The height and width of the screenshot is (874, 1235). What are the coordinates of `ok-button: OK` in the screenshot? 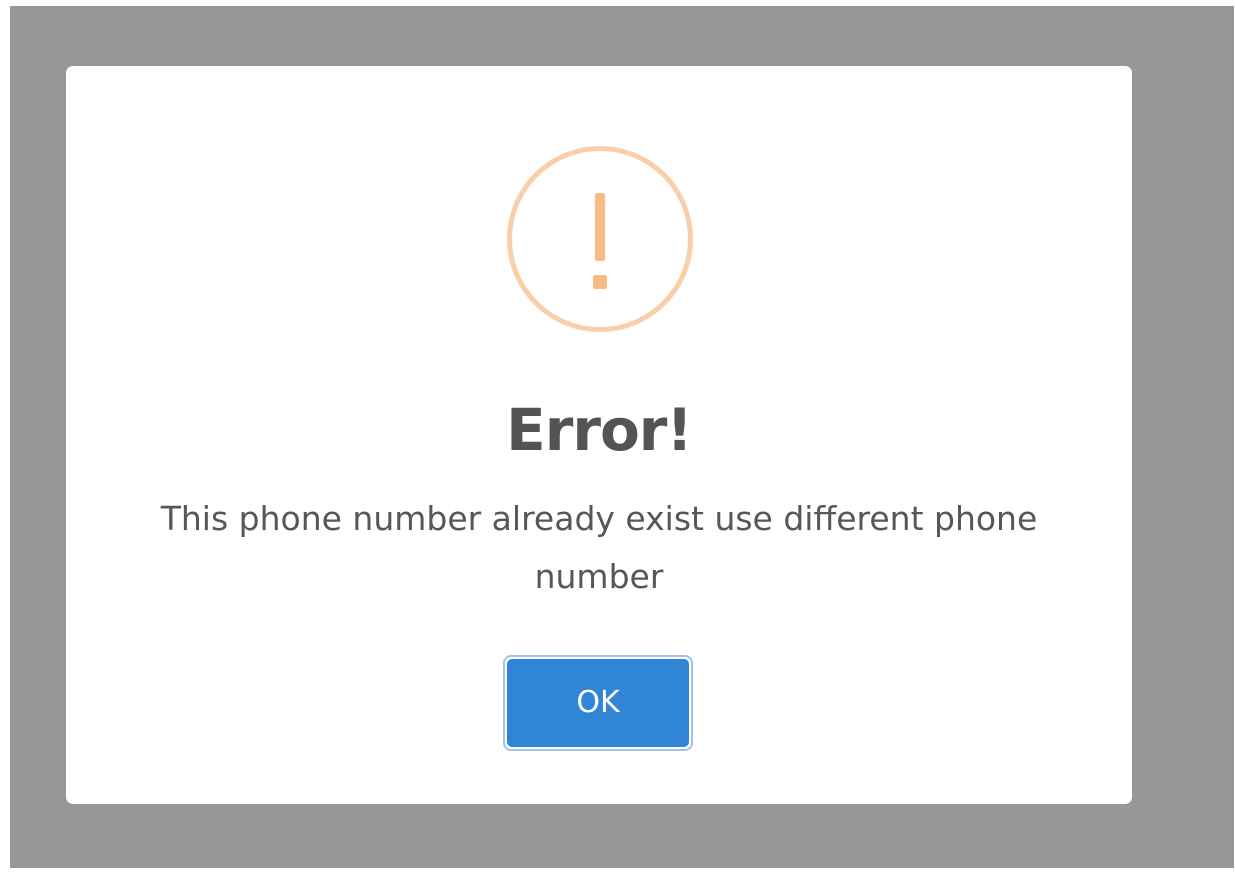 It's located at (598, 703).